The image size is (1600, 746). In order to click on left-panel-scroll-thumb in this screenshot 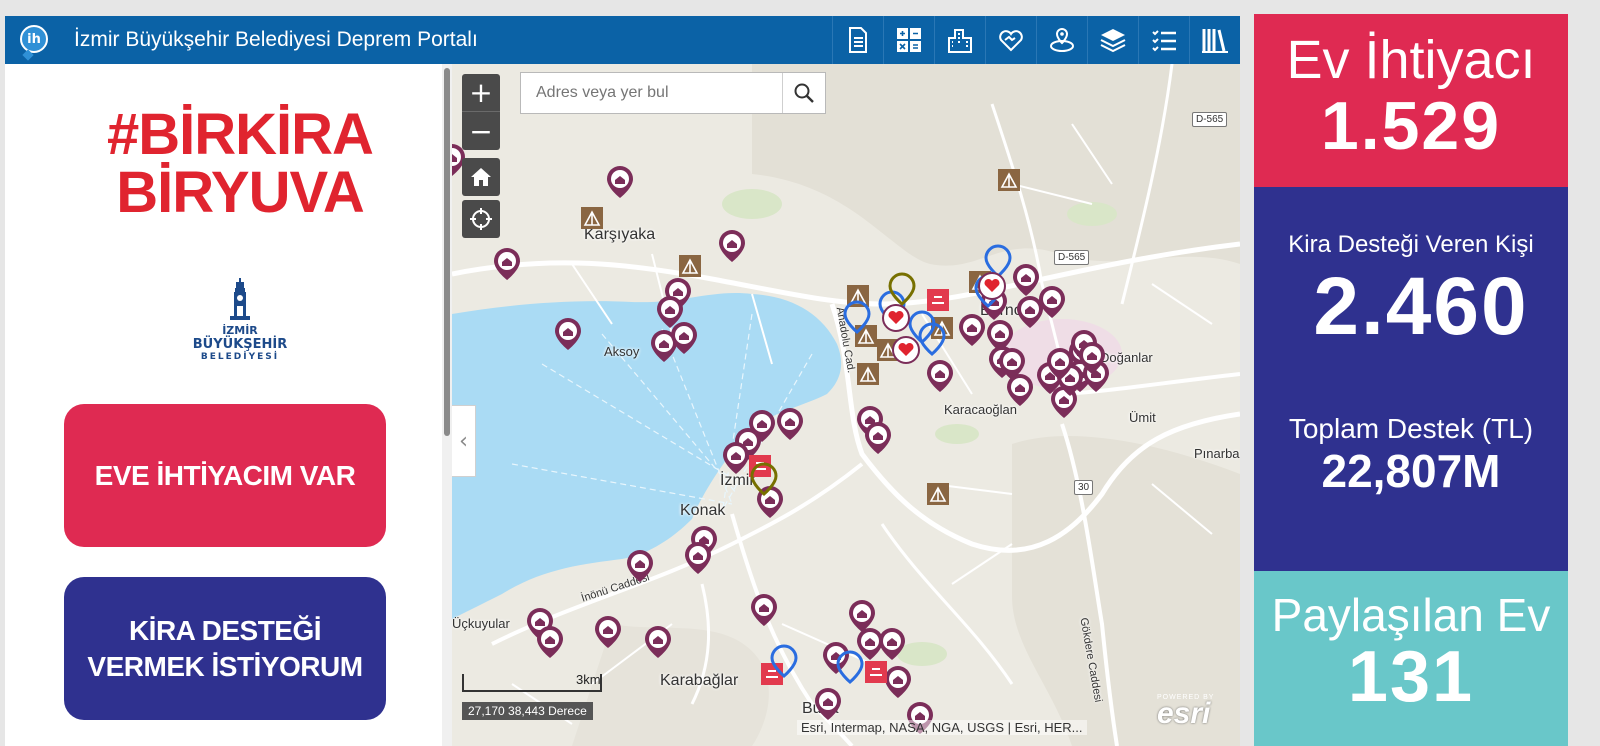, I will do `click(447, 252)`.